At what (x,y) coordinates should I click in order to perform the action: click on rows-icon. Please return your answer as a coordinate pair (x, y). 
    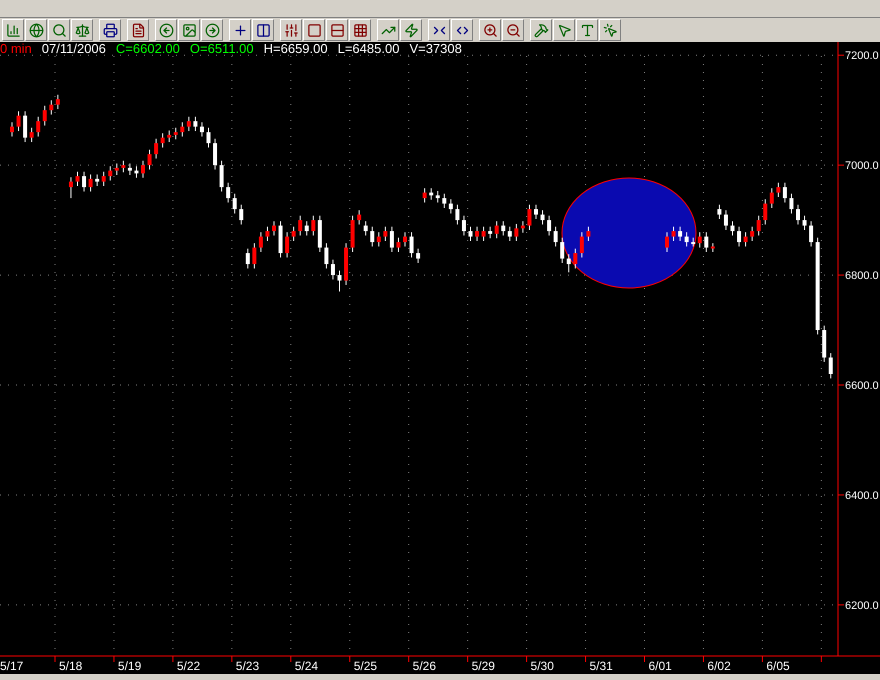
    Looking at the image, I should click on (337, 30).